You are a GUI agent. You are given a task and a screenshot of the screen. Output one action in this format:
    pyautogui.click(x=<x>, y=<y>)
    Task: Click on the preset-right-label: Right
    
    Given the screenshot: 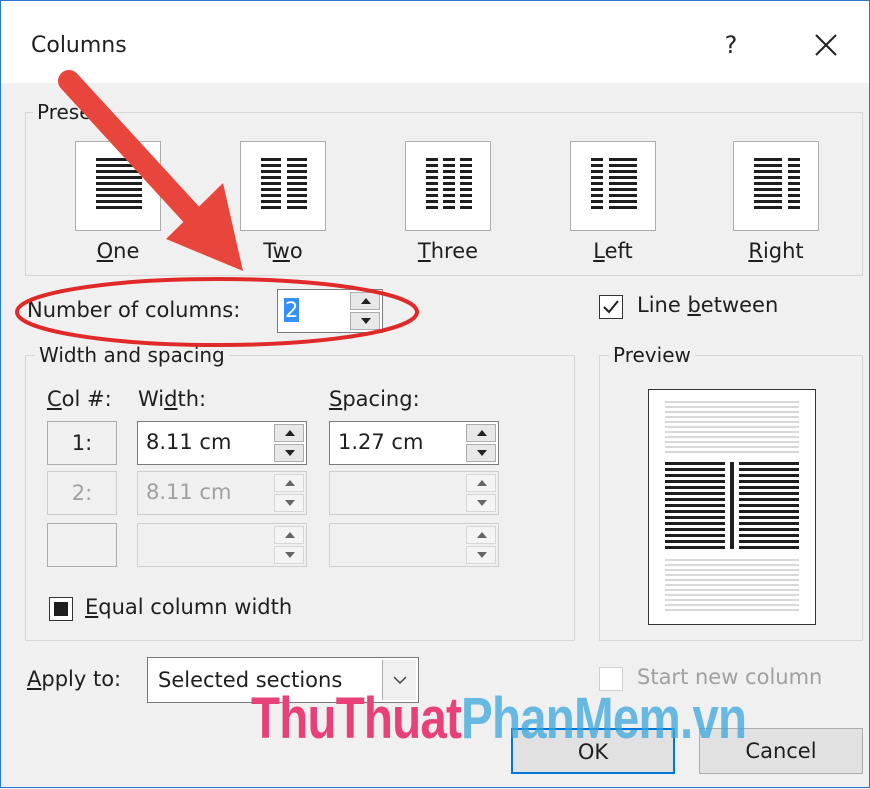 What is the action you would take?
    pyautogui.click(x=776, y=251)
    